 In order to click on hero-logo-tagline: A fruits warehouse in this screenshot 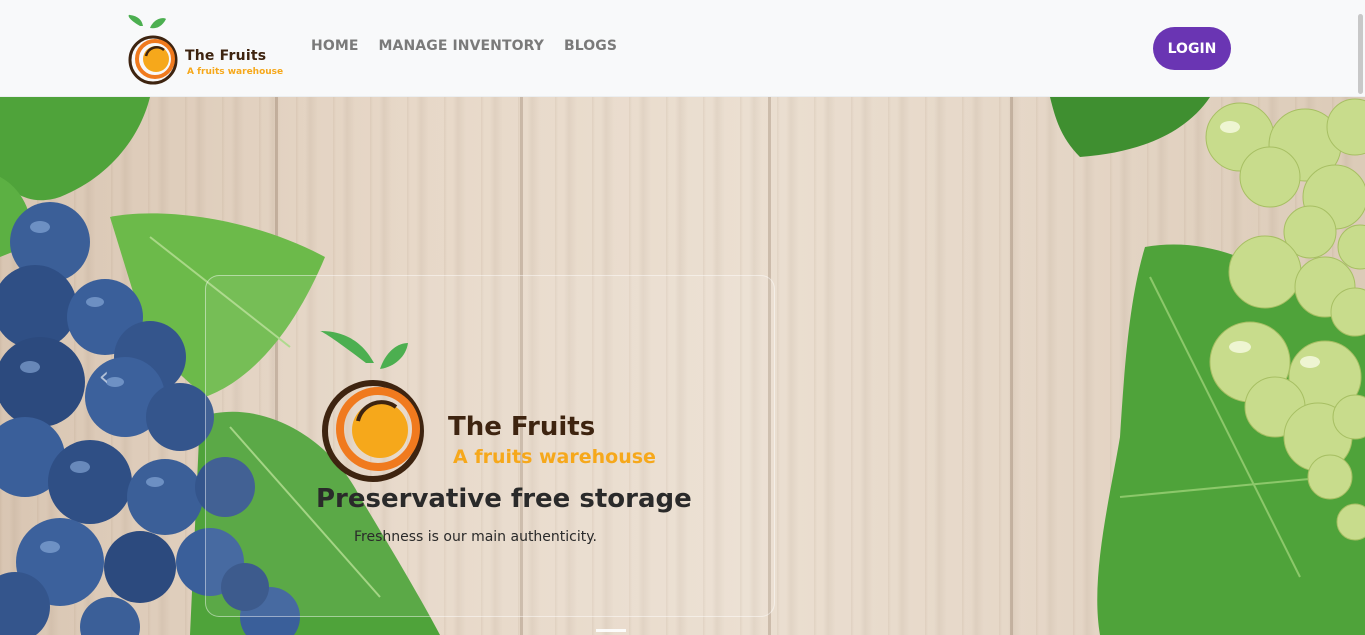, I will do `click(554, 457)`.